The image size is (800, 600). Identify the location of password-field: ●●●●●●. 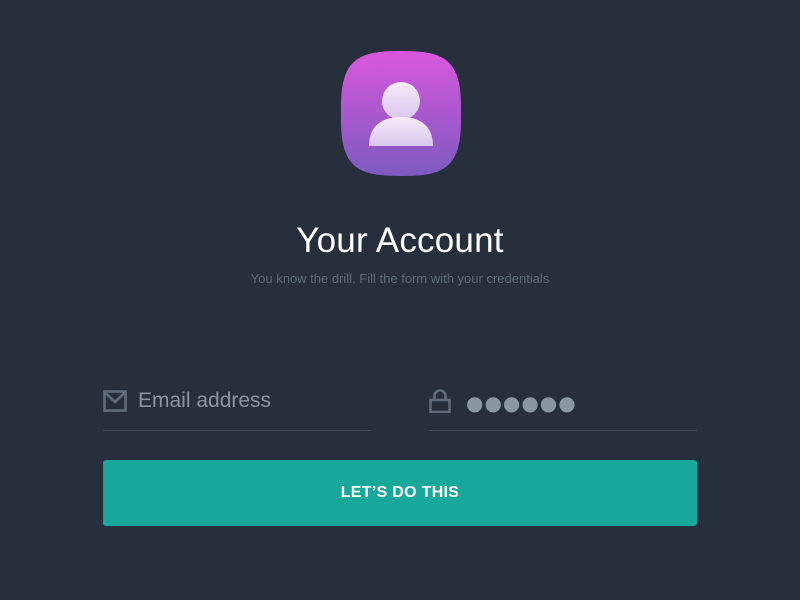
(563, 407).